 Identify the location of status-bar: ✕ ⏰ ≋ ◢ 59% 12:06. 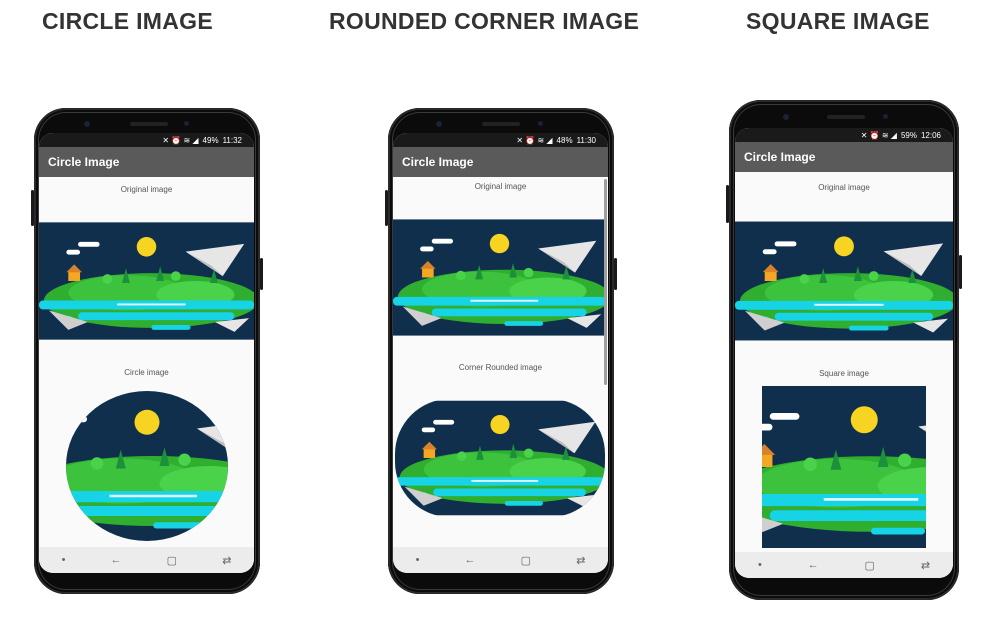
(844, 135).